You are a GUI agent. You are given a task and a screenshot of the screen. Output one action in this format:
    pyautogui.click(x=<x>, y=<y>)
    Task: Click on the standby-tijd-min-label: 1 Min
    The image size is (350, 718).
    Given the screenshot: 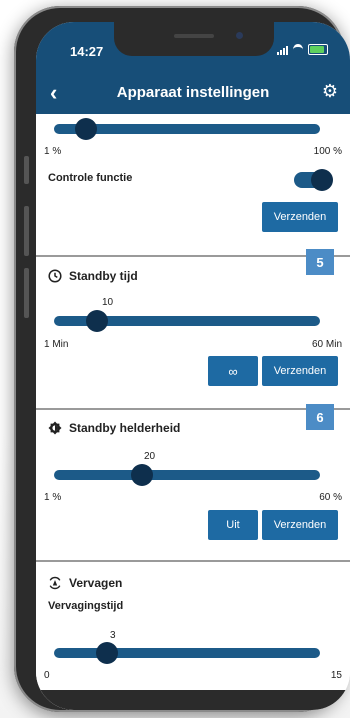 What is the action you would take?
    pyautogui.click(x=56, y=344)
    